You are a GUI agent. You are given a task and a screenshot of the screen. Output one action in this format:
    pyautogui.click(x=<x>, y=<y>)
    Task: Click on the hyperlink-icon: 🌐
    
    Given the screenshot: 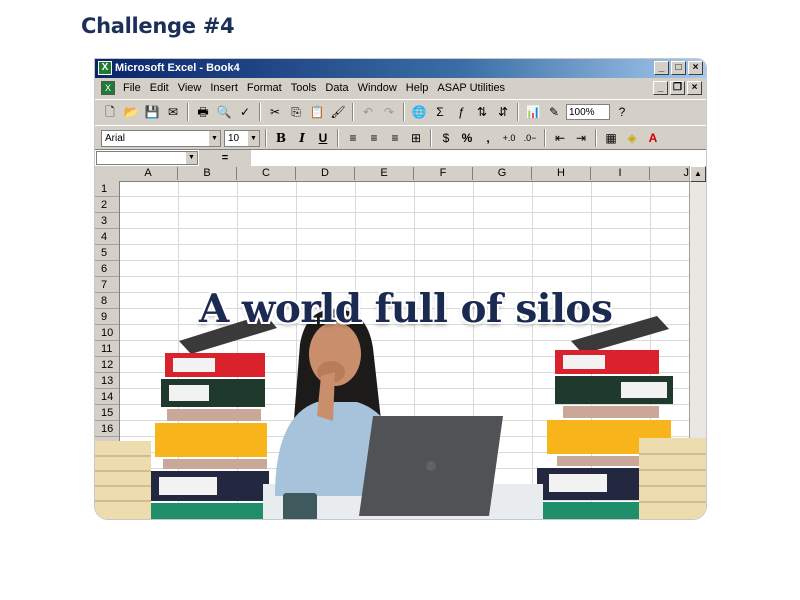 What is the action you would take?
    pyautogui.click(x=419, y=112)
    